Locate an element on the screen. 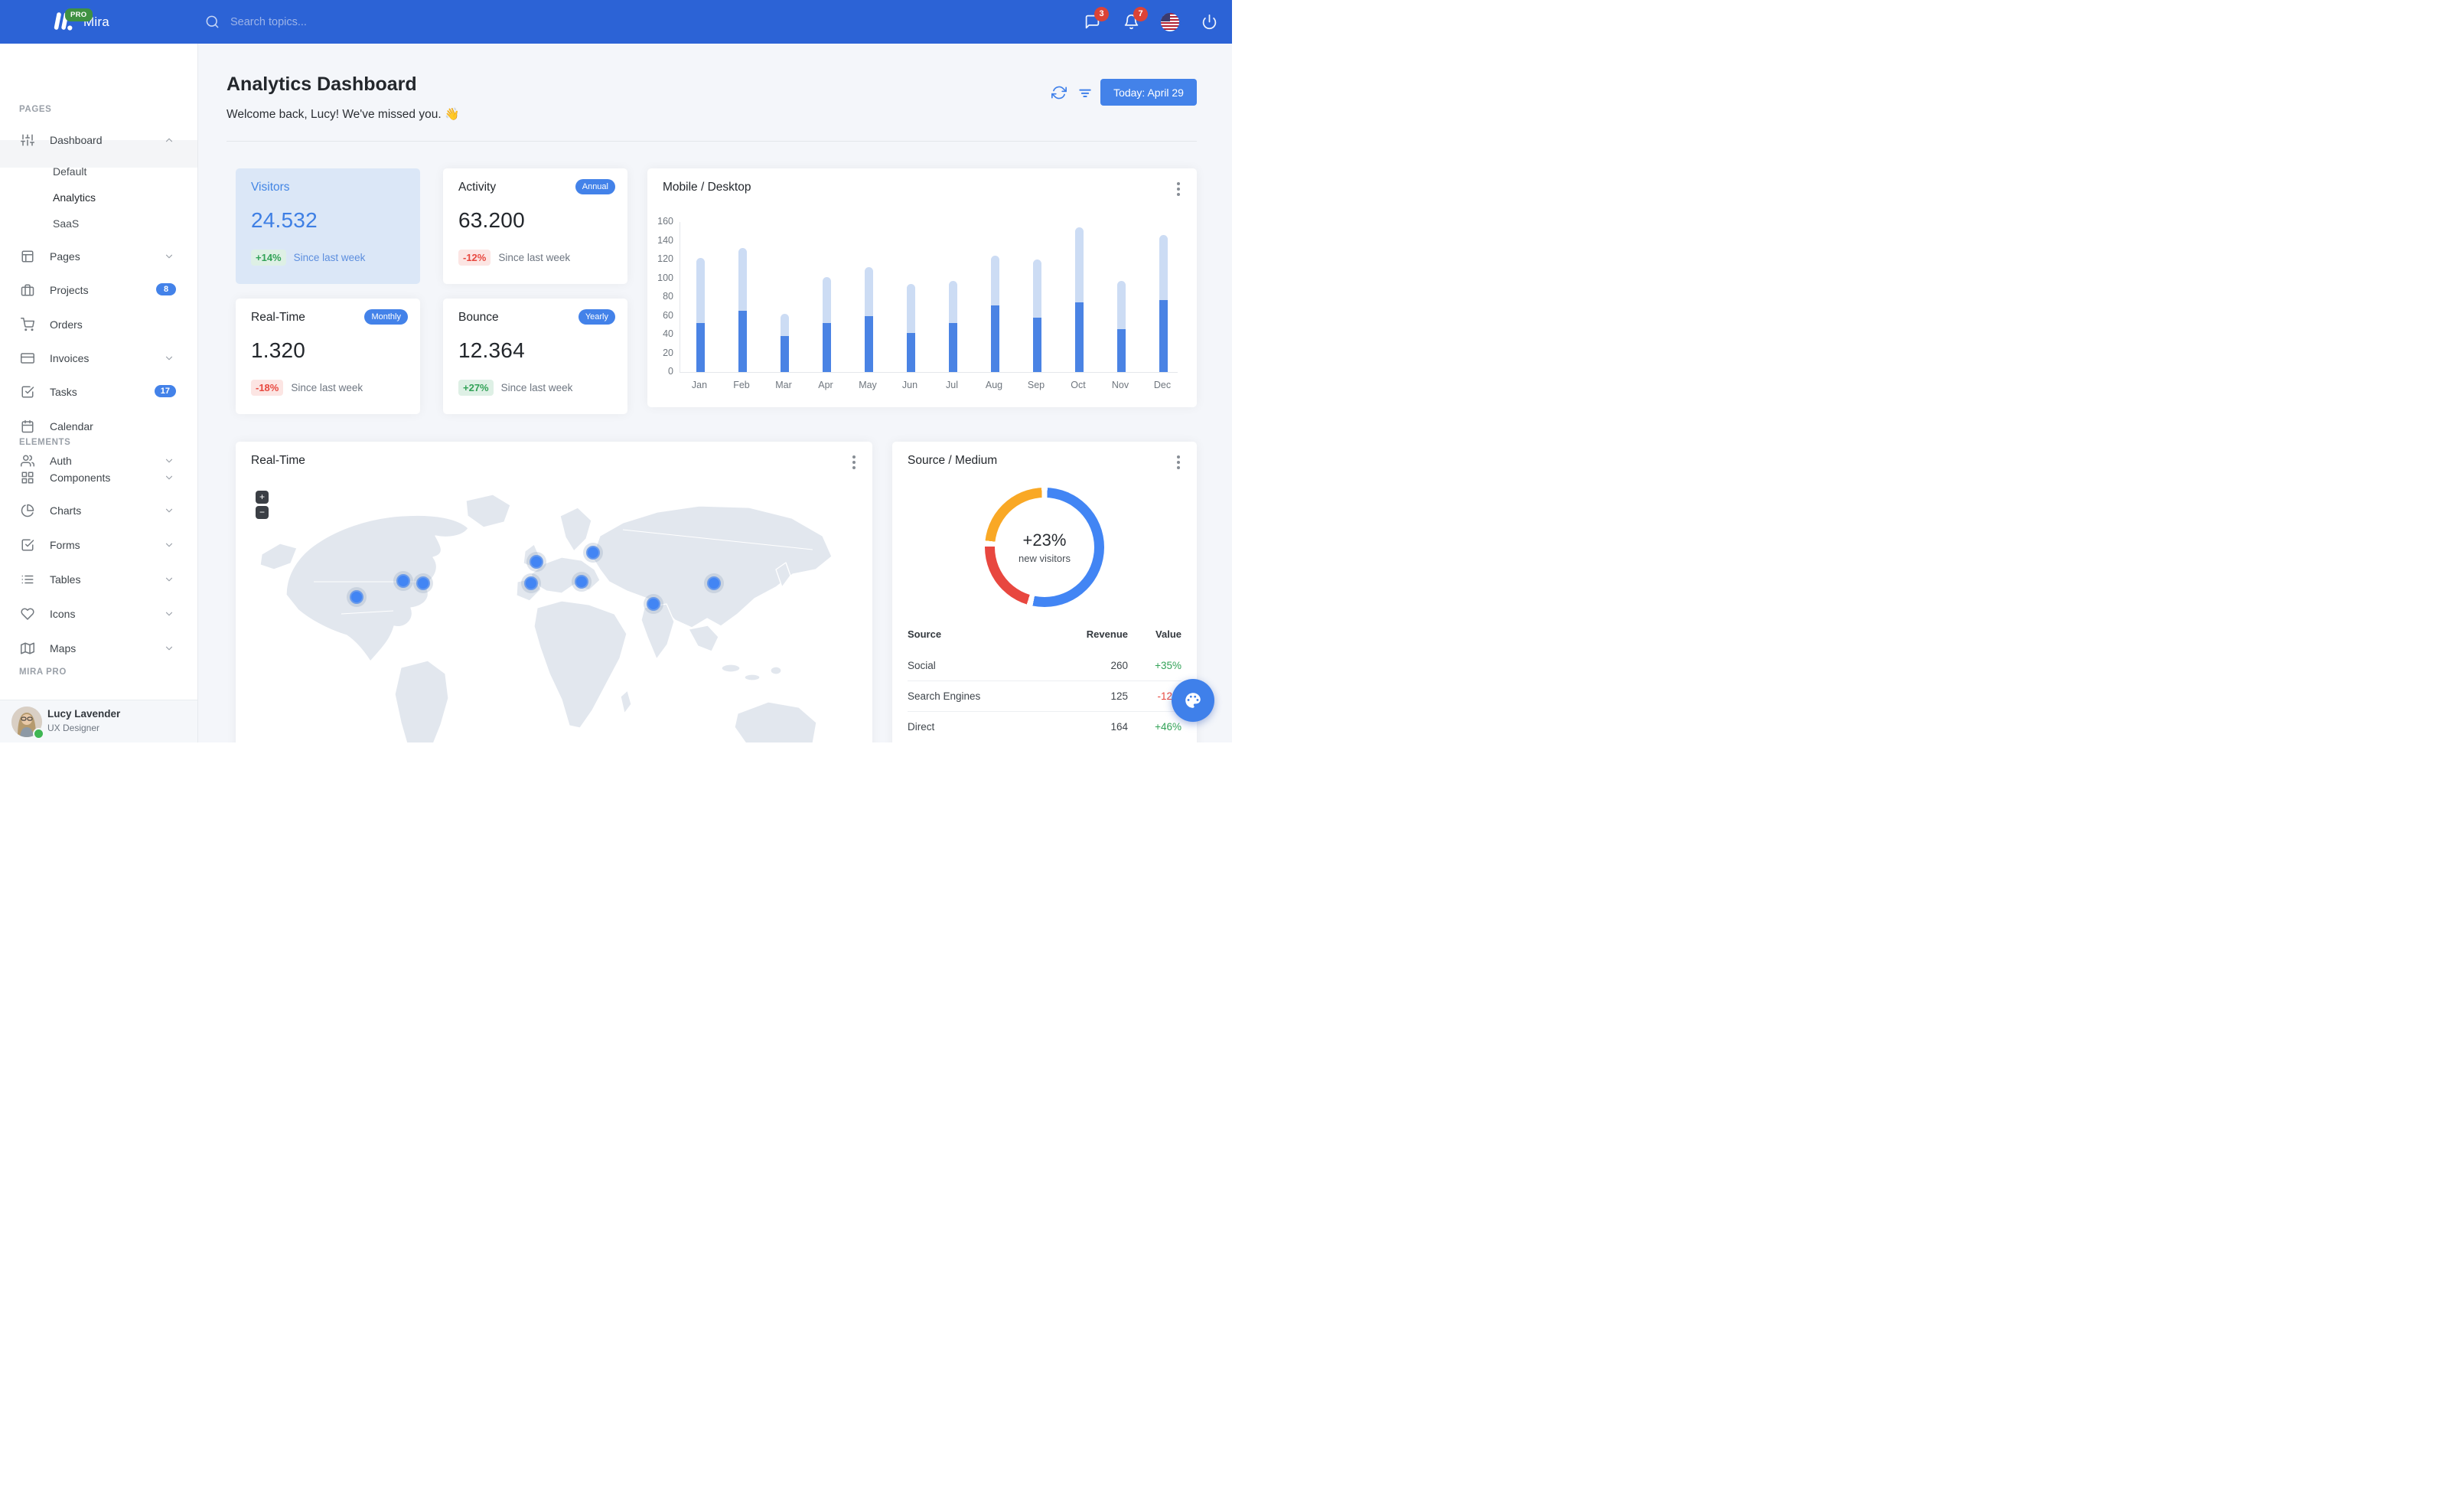  grid-icon is located at coordinates (27, 478).